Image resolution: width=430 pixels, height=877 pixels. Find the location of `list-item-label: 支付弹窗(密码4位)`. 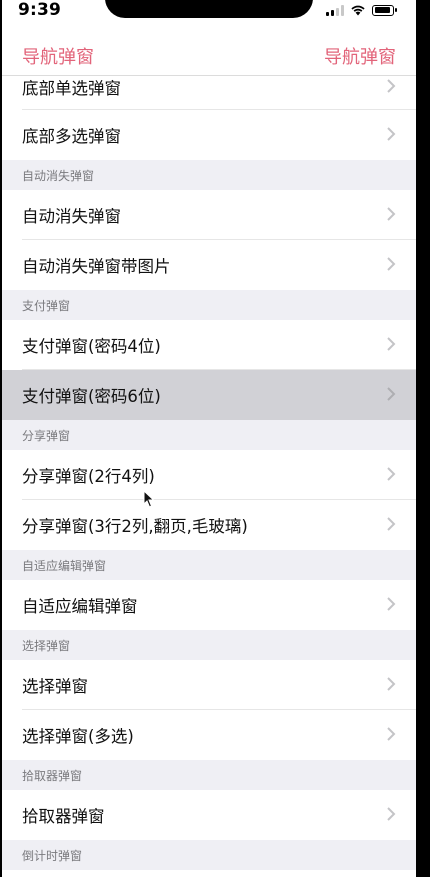

list-item-label: 支付弹窗(密码4位) is located at coordinates (91, 346).